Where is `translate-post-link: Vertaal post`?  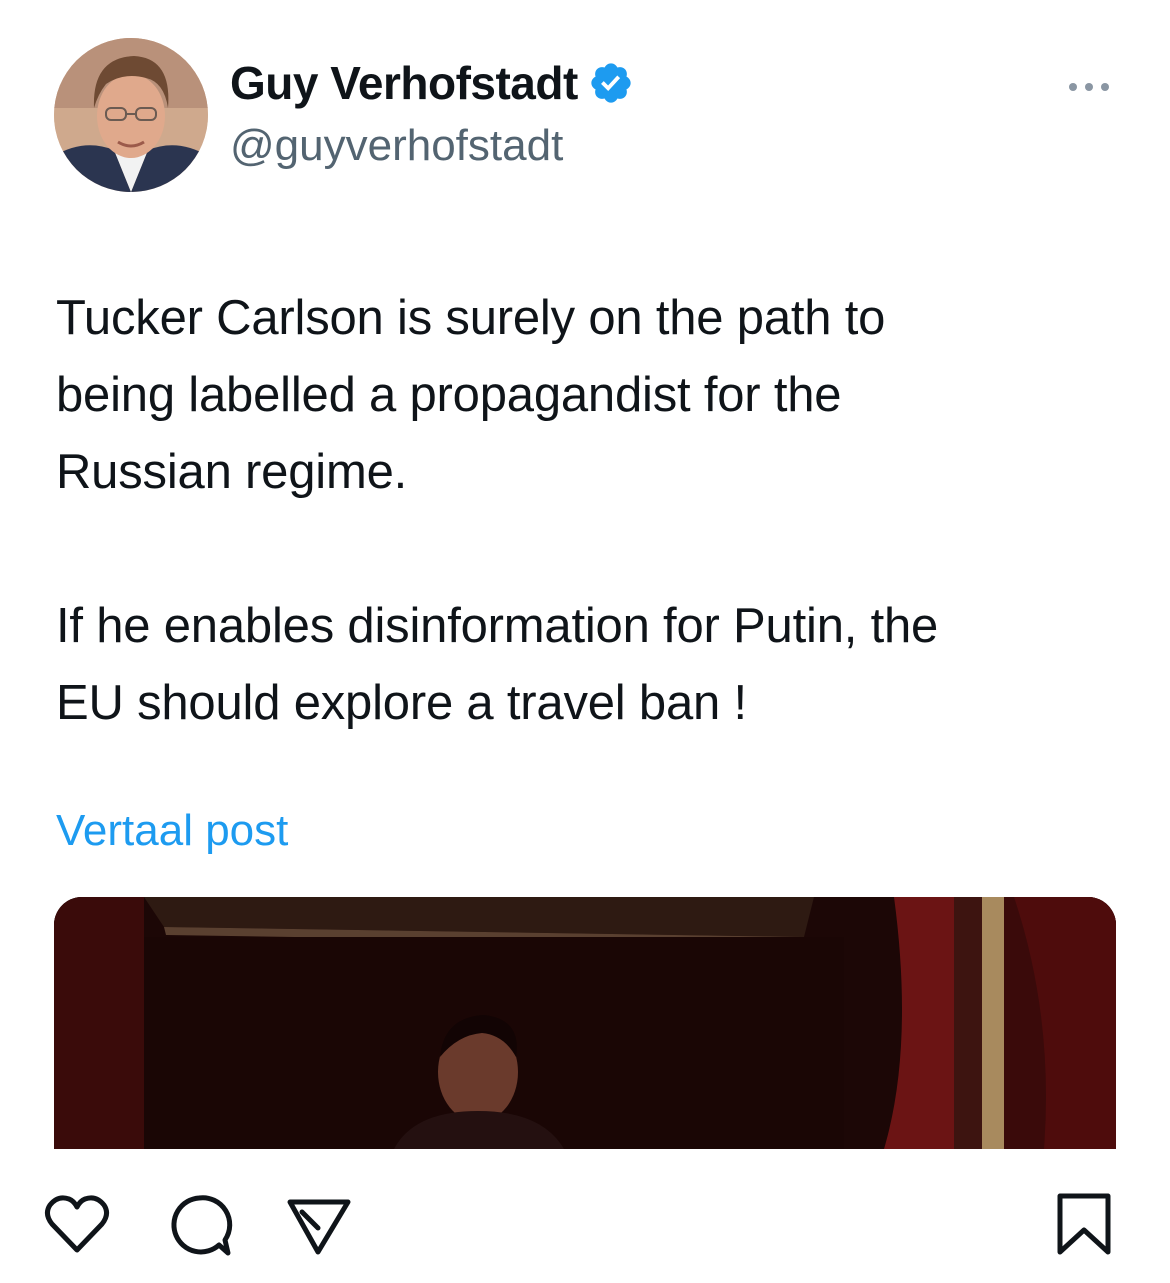 translate-post-link: Vertaal post is located at coordinates (172, 831).